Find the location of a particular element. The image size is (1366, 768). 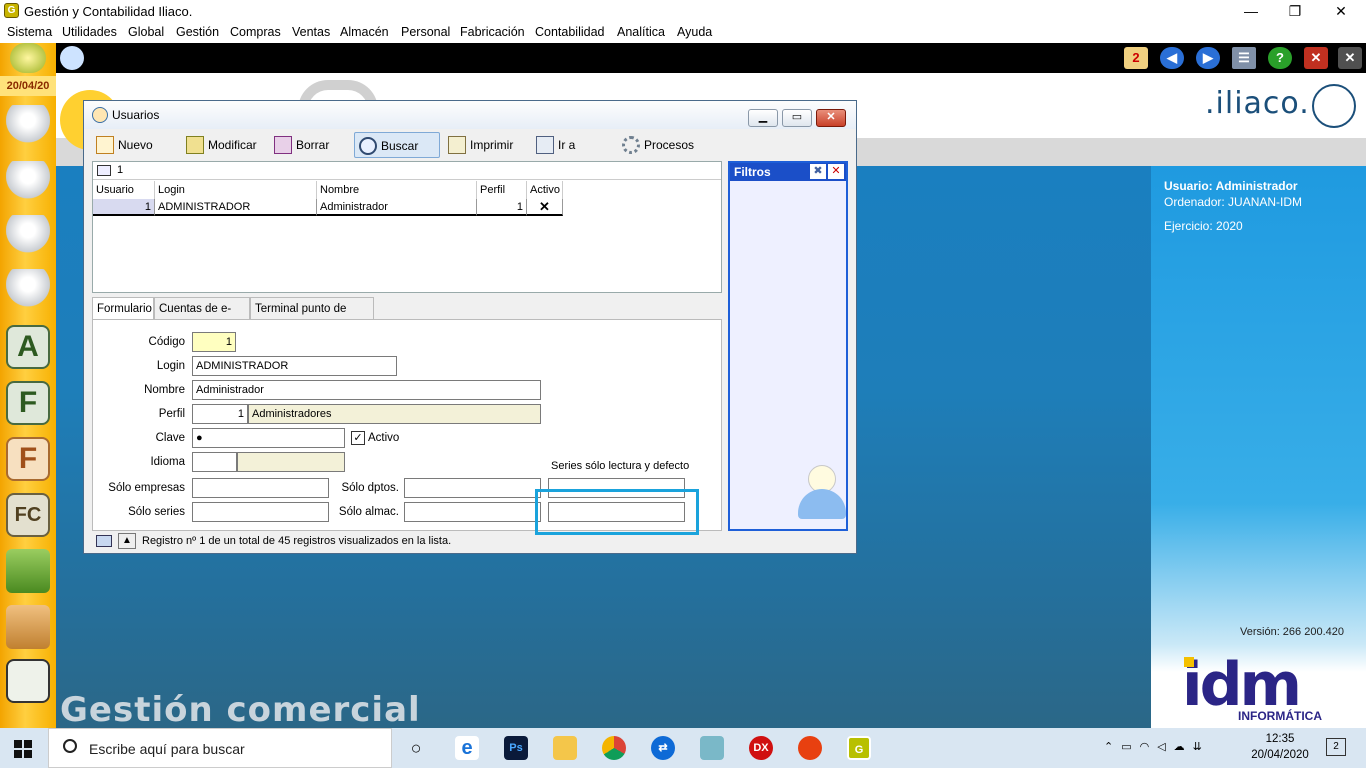

dialog-minimize-button: ▁ is located at coordinates (763, 118).